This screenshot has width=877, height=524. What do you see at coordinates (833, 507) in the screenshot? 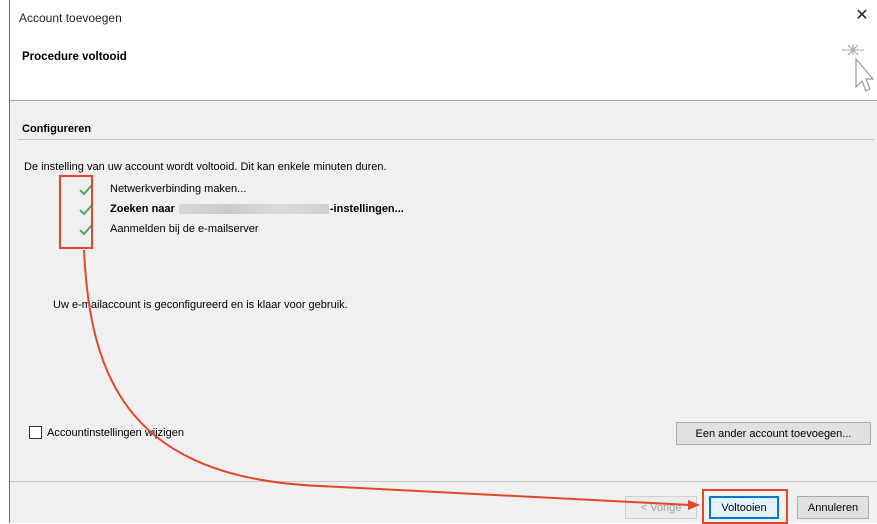
I see `cancel-button: Annuleren` at bounding box center [833, 507].